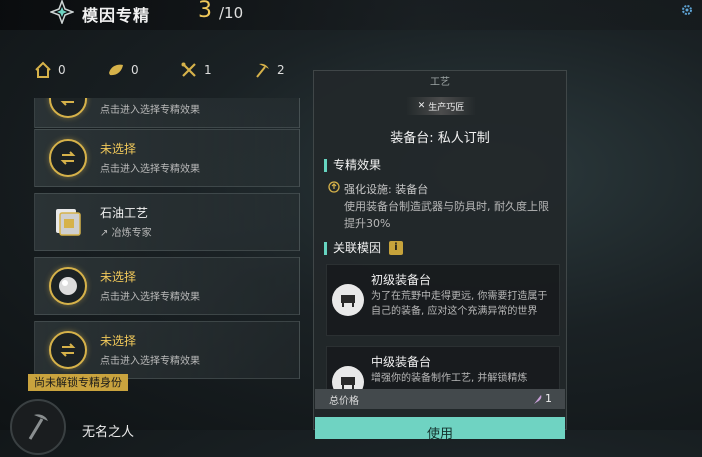  Describe the element at coordinates (687, 10) in the screenshot. I see `gear-icon` at that location.